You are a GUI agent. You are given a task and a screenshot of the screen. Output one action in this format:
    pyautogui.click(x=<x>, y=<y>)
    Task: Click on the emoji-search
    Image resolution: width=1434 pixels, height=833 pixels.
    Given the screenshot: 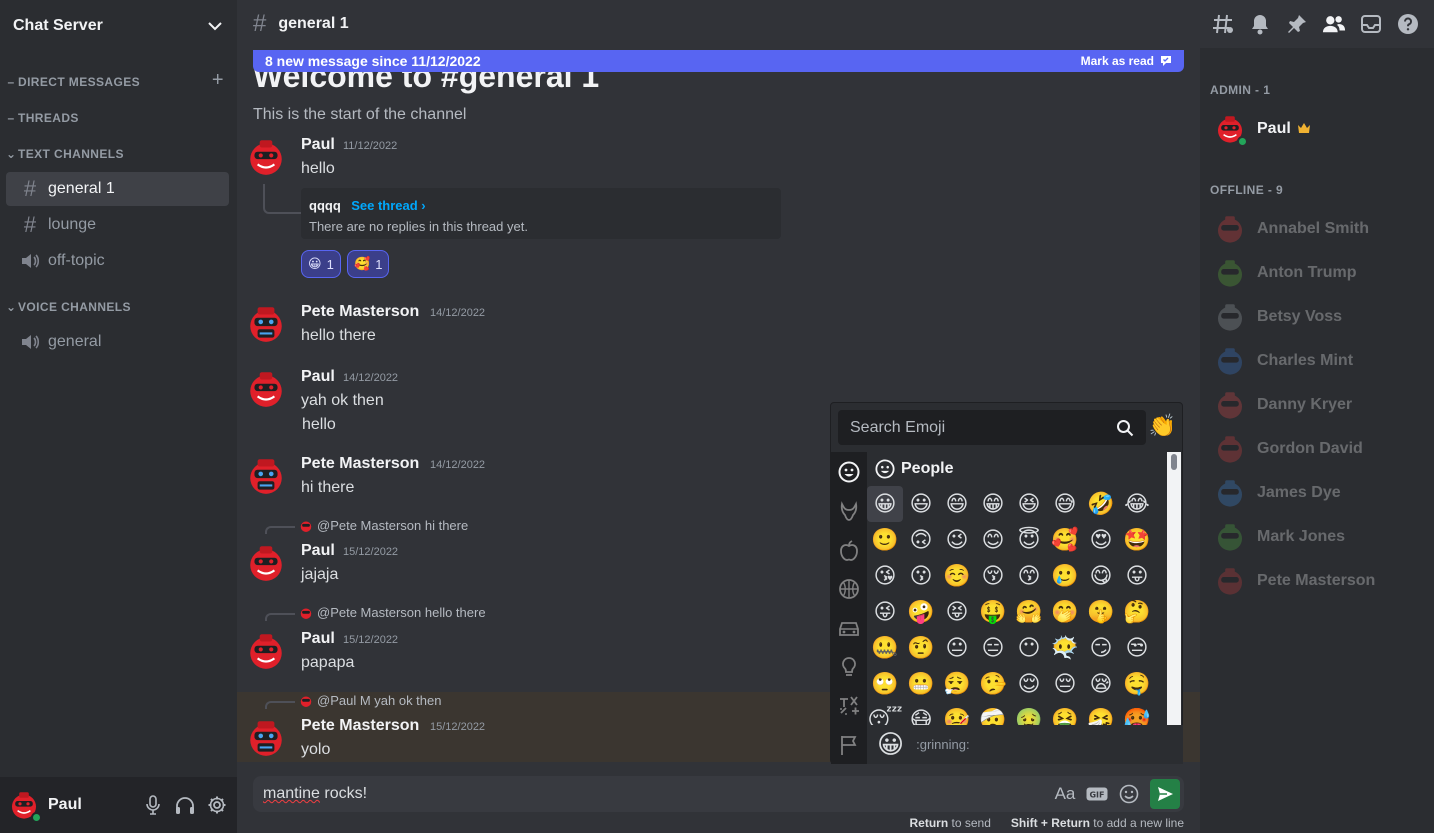 What is the action you would take?
    pyautogui.click(x=992, y=427)
    